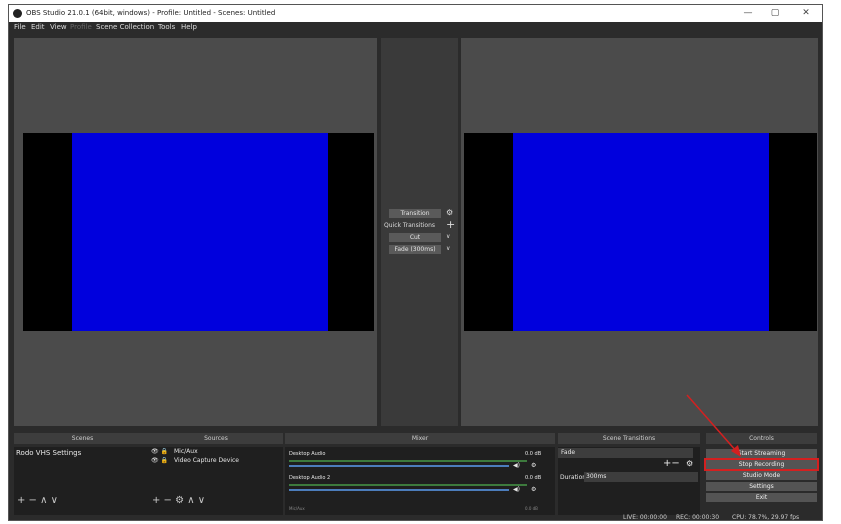  What do you see at coordinates (38, 27) in the screenshot?
I see `menu-edit: Edit` at bounding box center [38, 27].